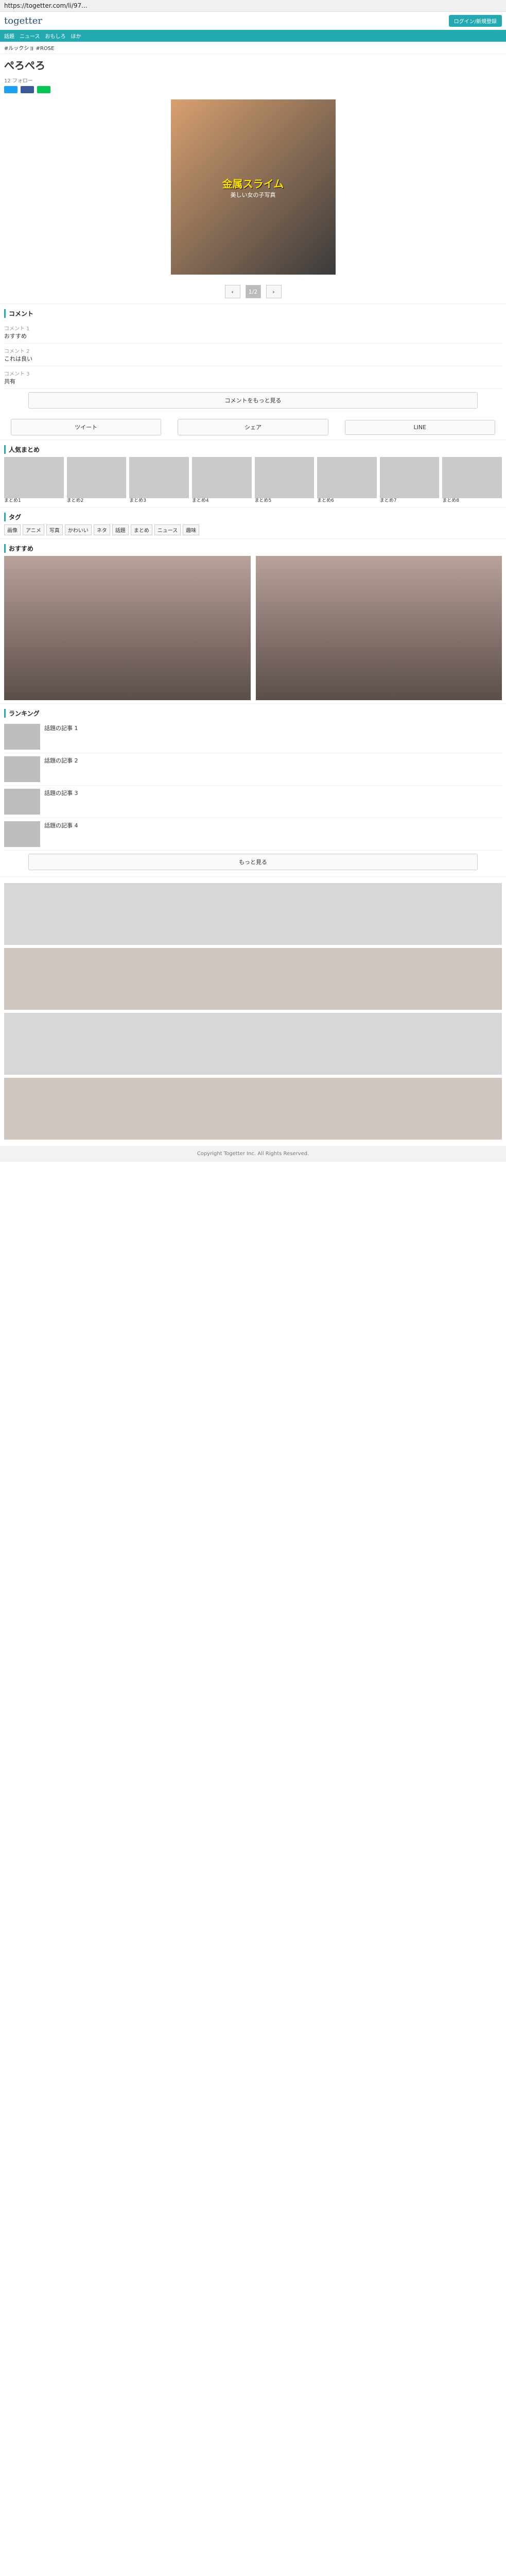  What do you see at coordinates (253, 449) in the screenshot?
I see `section-heading: 人気まとめ` at bounding box center [253, 449].